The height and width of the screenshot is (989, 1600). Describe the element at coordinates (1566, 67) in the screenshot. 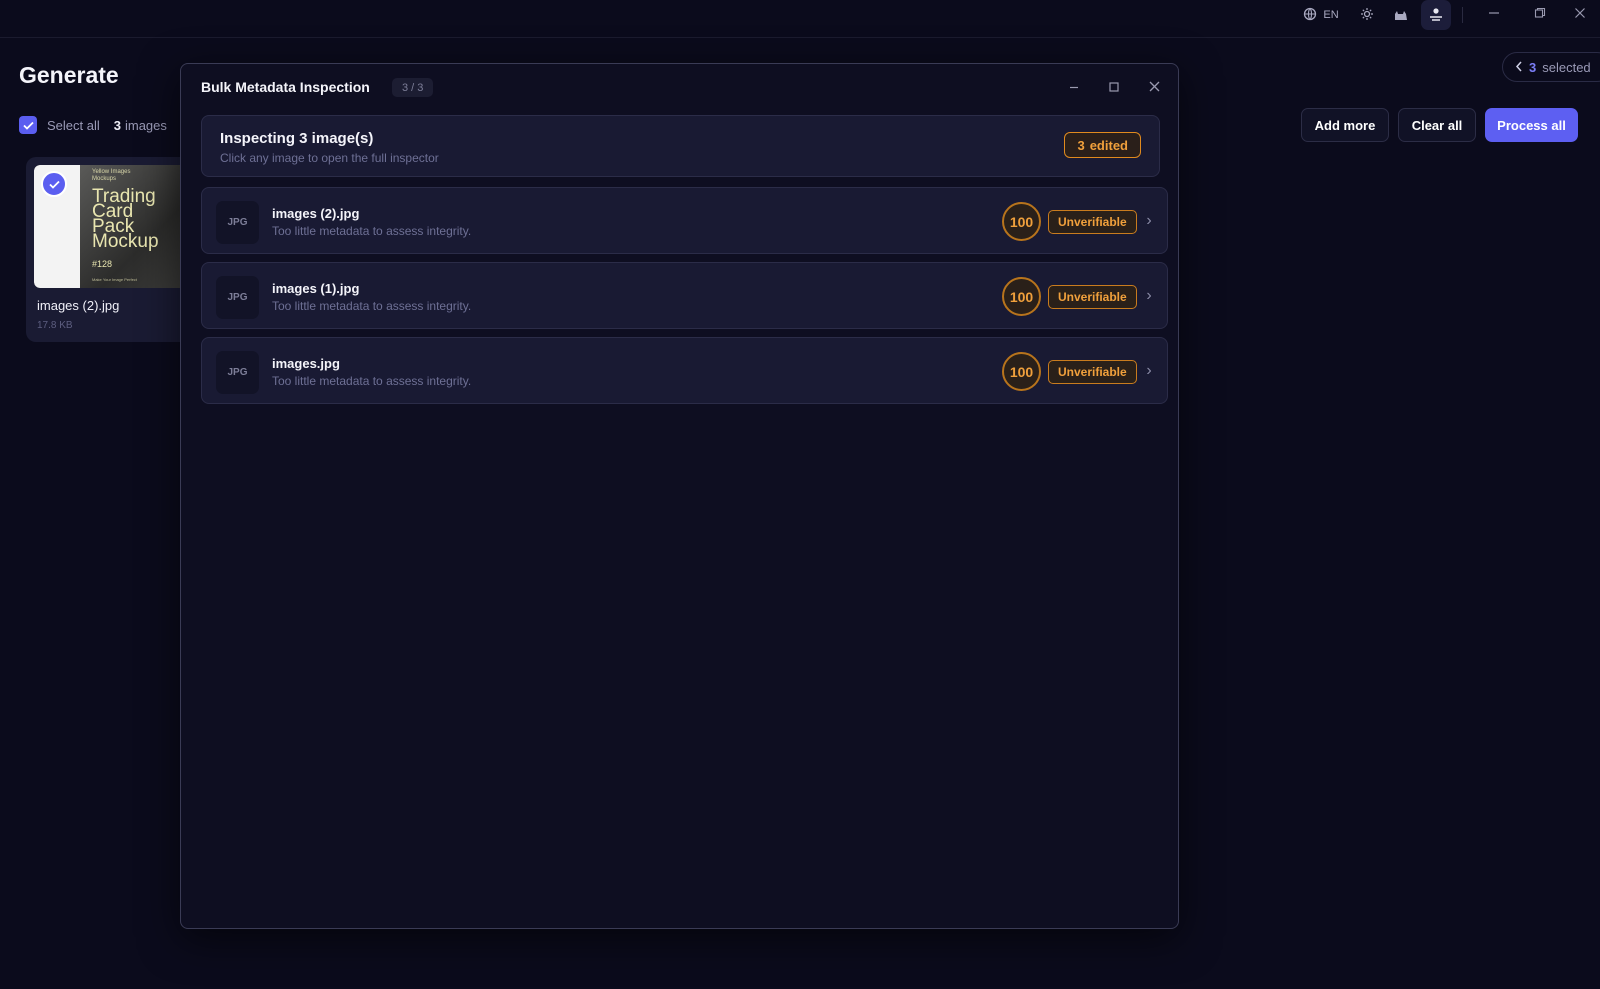

I see `selected-label: selected` at that location.